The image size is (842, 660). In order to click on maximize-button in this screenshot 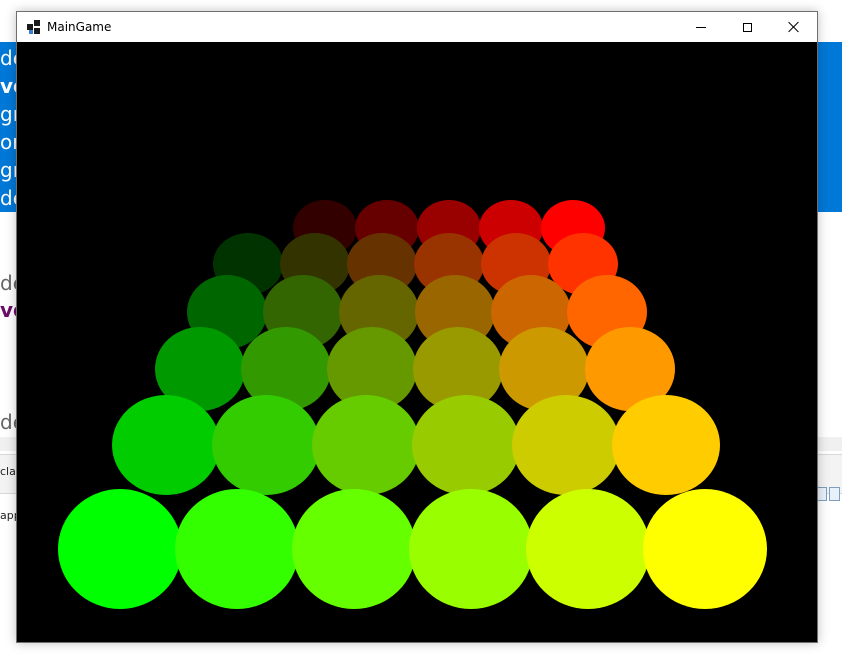, I will do `click(747, 27)`.